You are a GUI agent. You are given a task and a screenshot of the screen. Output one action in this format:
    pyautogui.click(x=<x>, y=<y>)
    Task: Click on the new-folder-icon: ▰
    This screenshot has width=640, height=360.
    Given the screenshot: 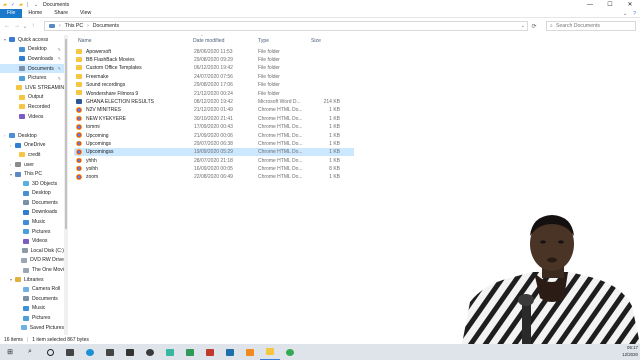 What is the action you would take?
    pyautogui.click(x=21, y=5)
    